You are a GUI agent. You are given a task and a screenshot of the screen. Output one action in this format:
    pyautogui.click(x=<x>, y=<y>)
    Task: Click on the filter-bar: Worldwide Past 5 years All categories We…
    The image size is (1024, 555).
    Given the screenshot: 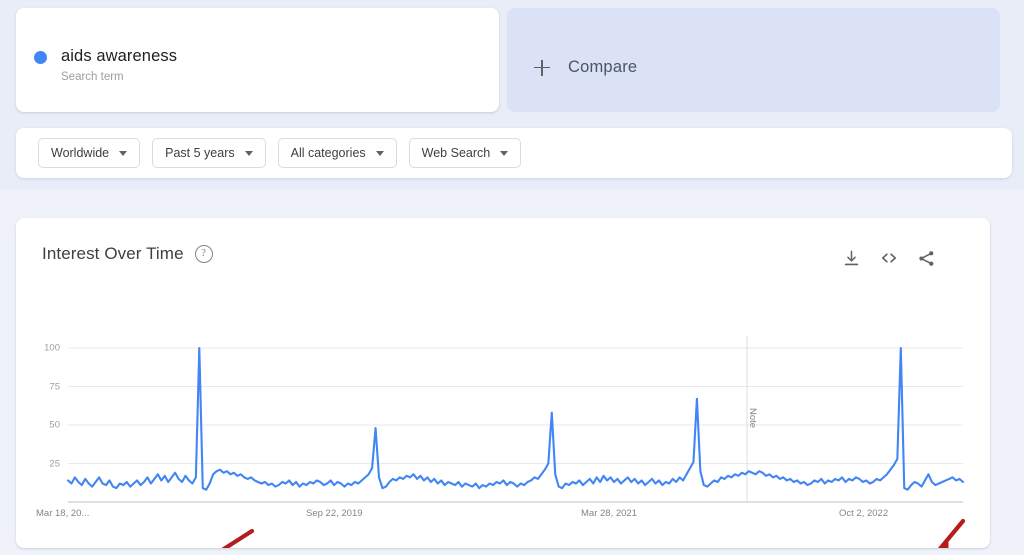 What is the action you would take?
    pyautogui.click(x=514, y=153)
    